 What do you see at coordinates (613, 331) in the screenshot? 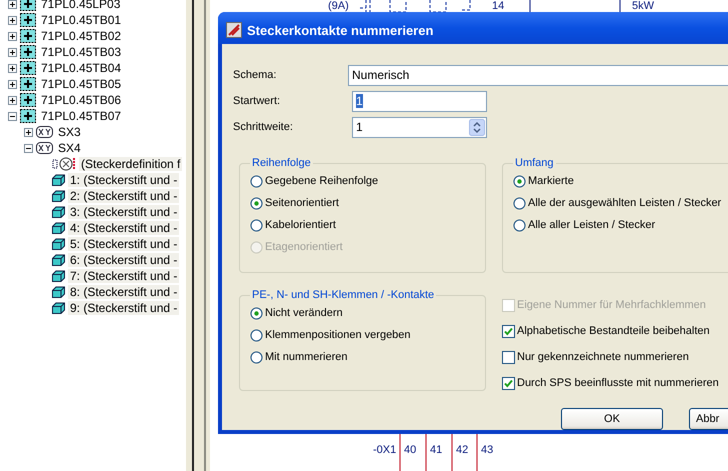
I see `checkbox-label: Alphabetische Bestandteile beibehalten` at bounding box center [613, 331].